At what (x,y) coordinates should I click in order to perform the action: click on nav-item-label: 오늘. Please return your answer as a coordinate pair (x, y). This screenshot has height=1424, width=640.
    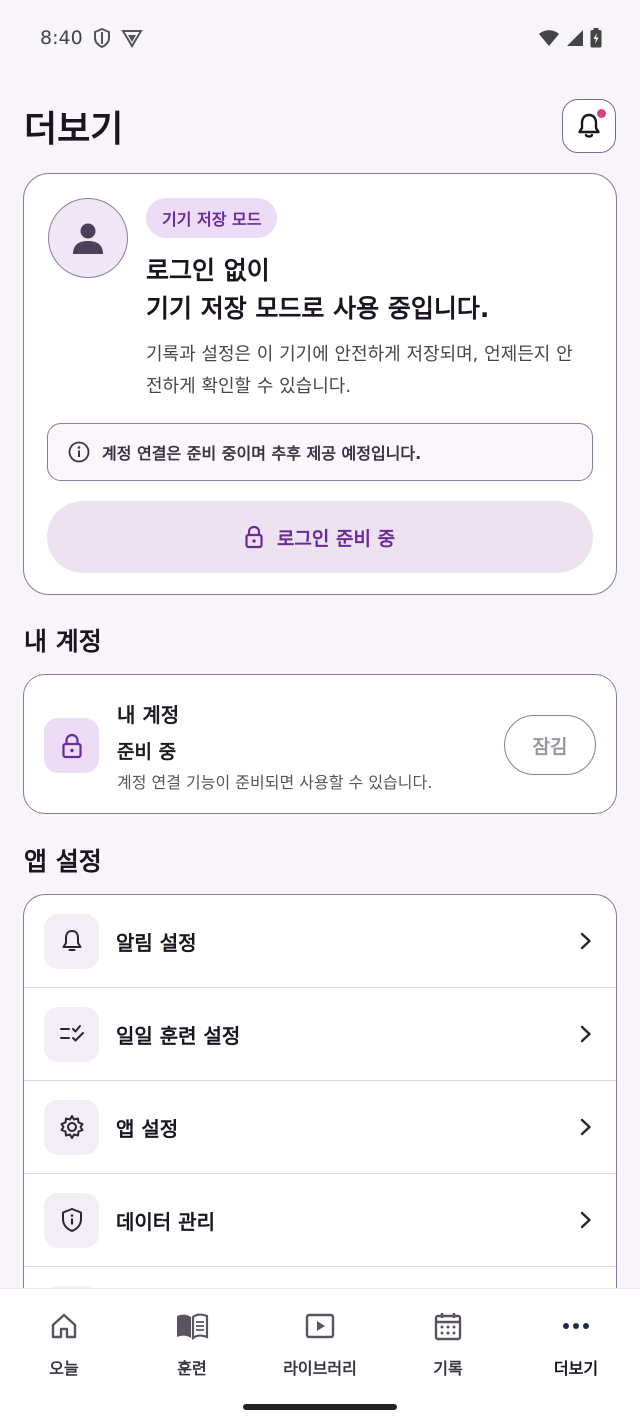
    Looking at the image, I should click on (64, 1368).